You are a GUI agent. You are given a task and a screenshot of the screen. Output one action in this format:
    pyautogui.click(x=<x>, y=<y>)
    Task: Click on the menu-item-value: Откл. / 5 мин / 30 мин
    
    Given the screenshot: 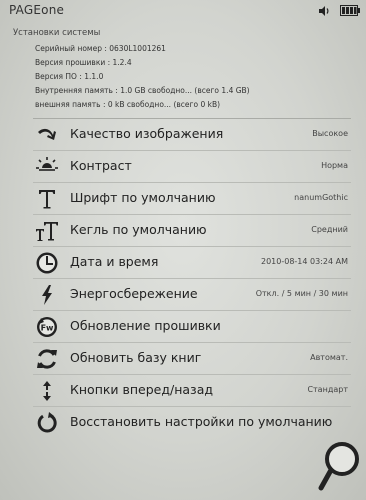 What is the action you would take?
    pyautogui.click(x=301, y=293)
    